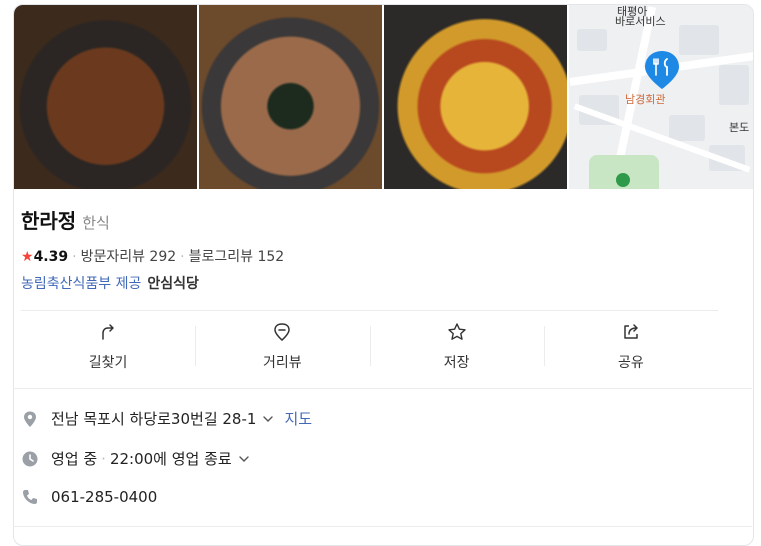 This screenshot has height=546, width=761. What do you see at coordinates (104, 497) in the screenshot?
I see `phone-number: 061-285-0400` at bounding box center [104, 497].